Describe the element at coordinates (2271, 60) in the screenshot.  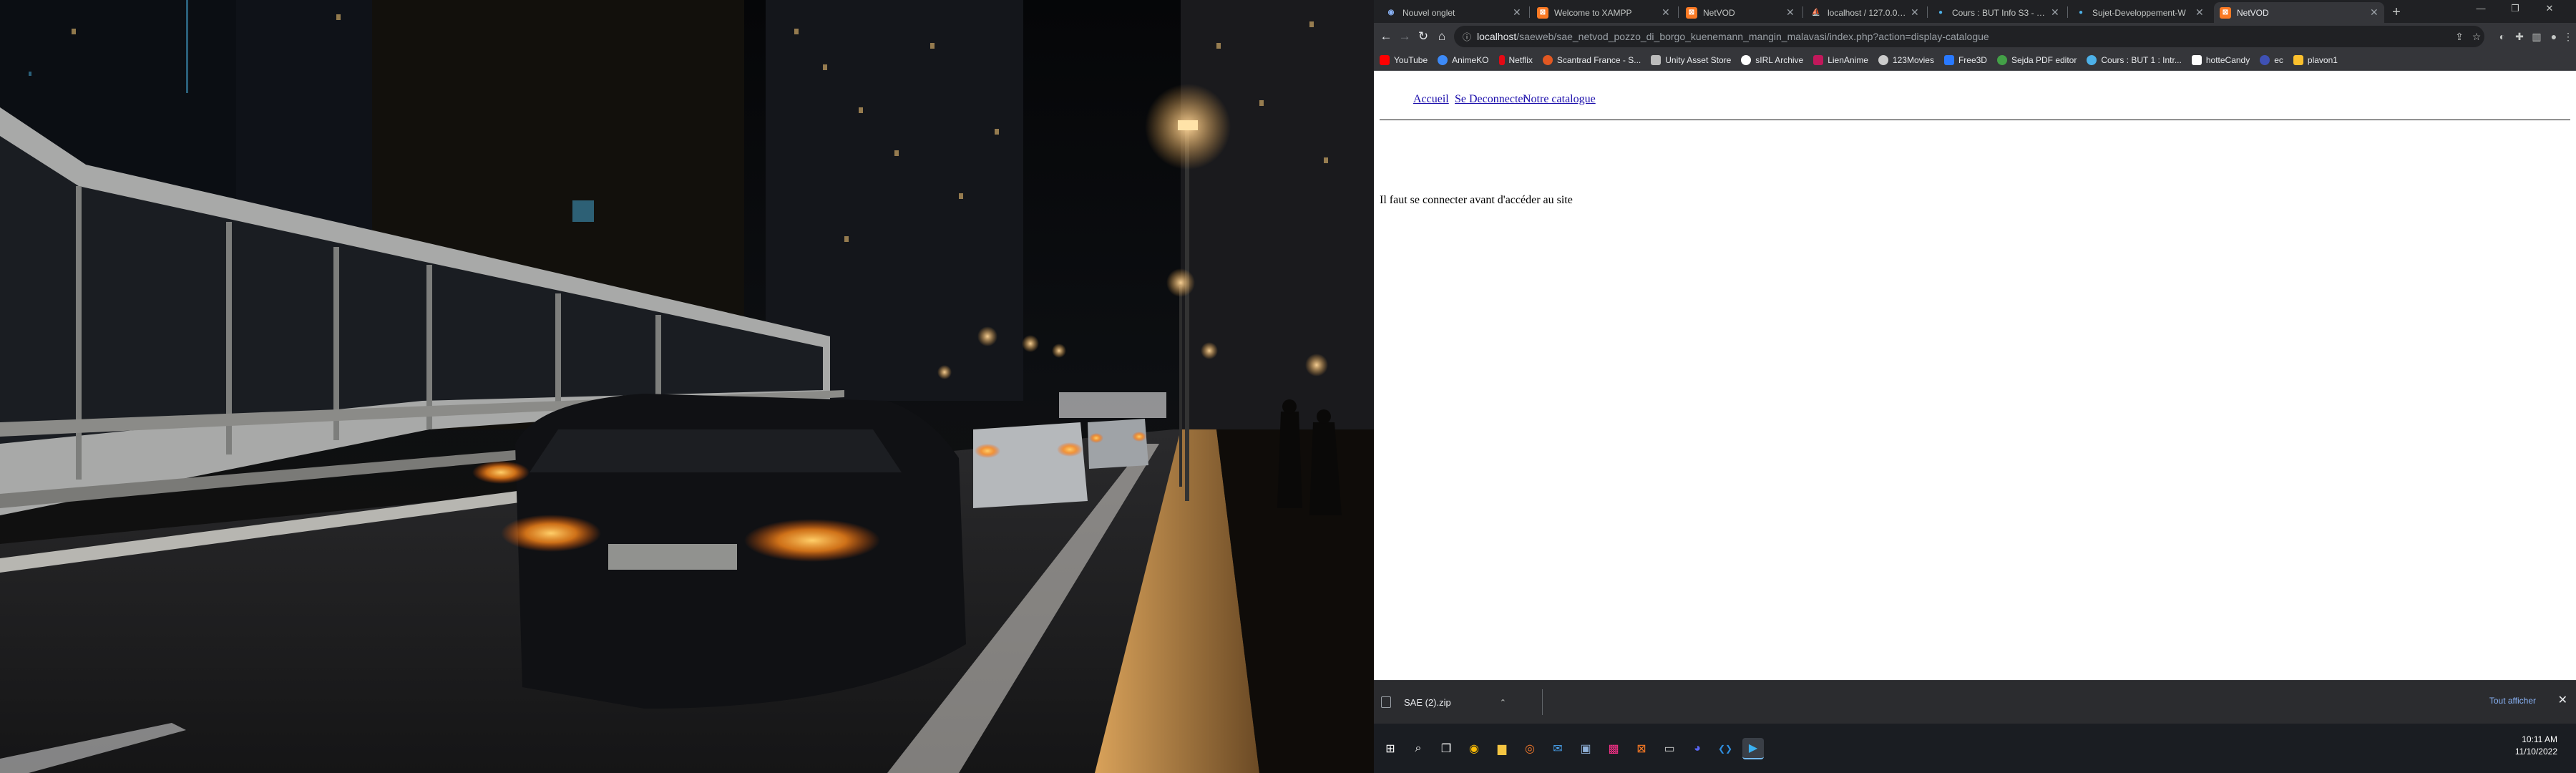
I see `bookmark-ec: ec` at that location.